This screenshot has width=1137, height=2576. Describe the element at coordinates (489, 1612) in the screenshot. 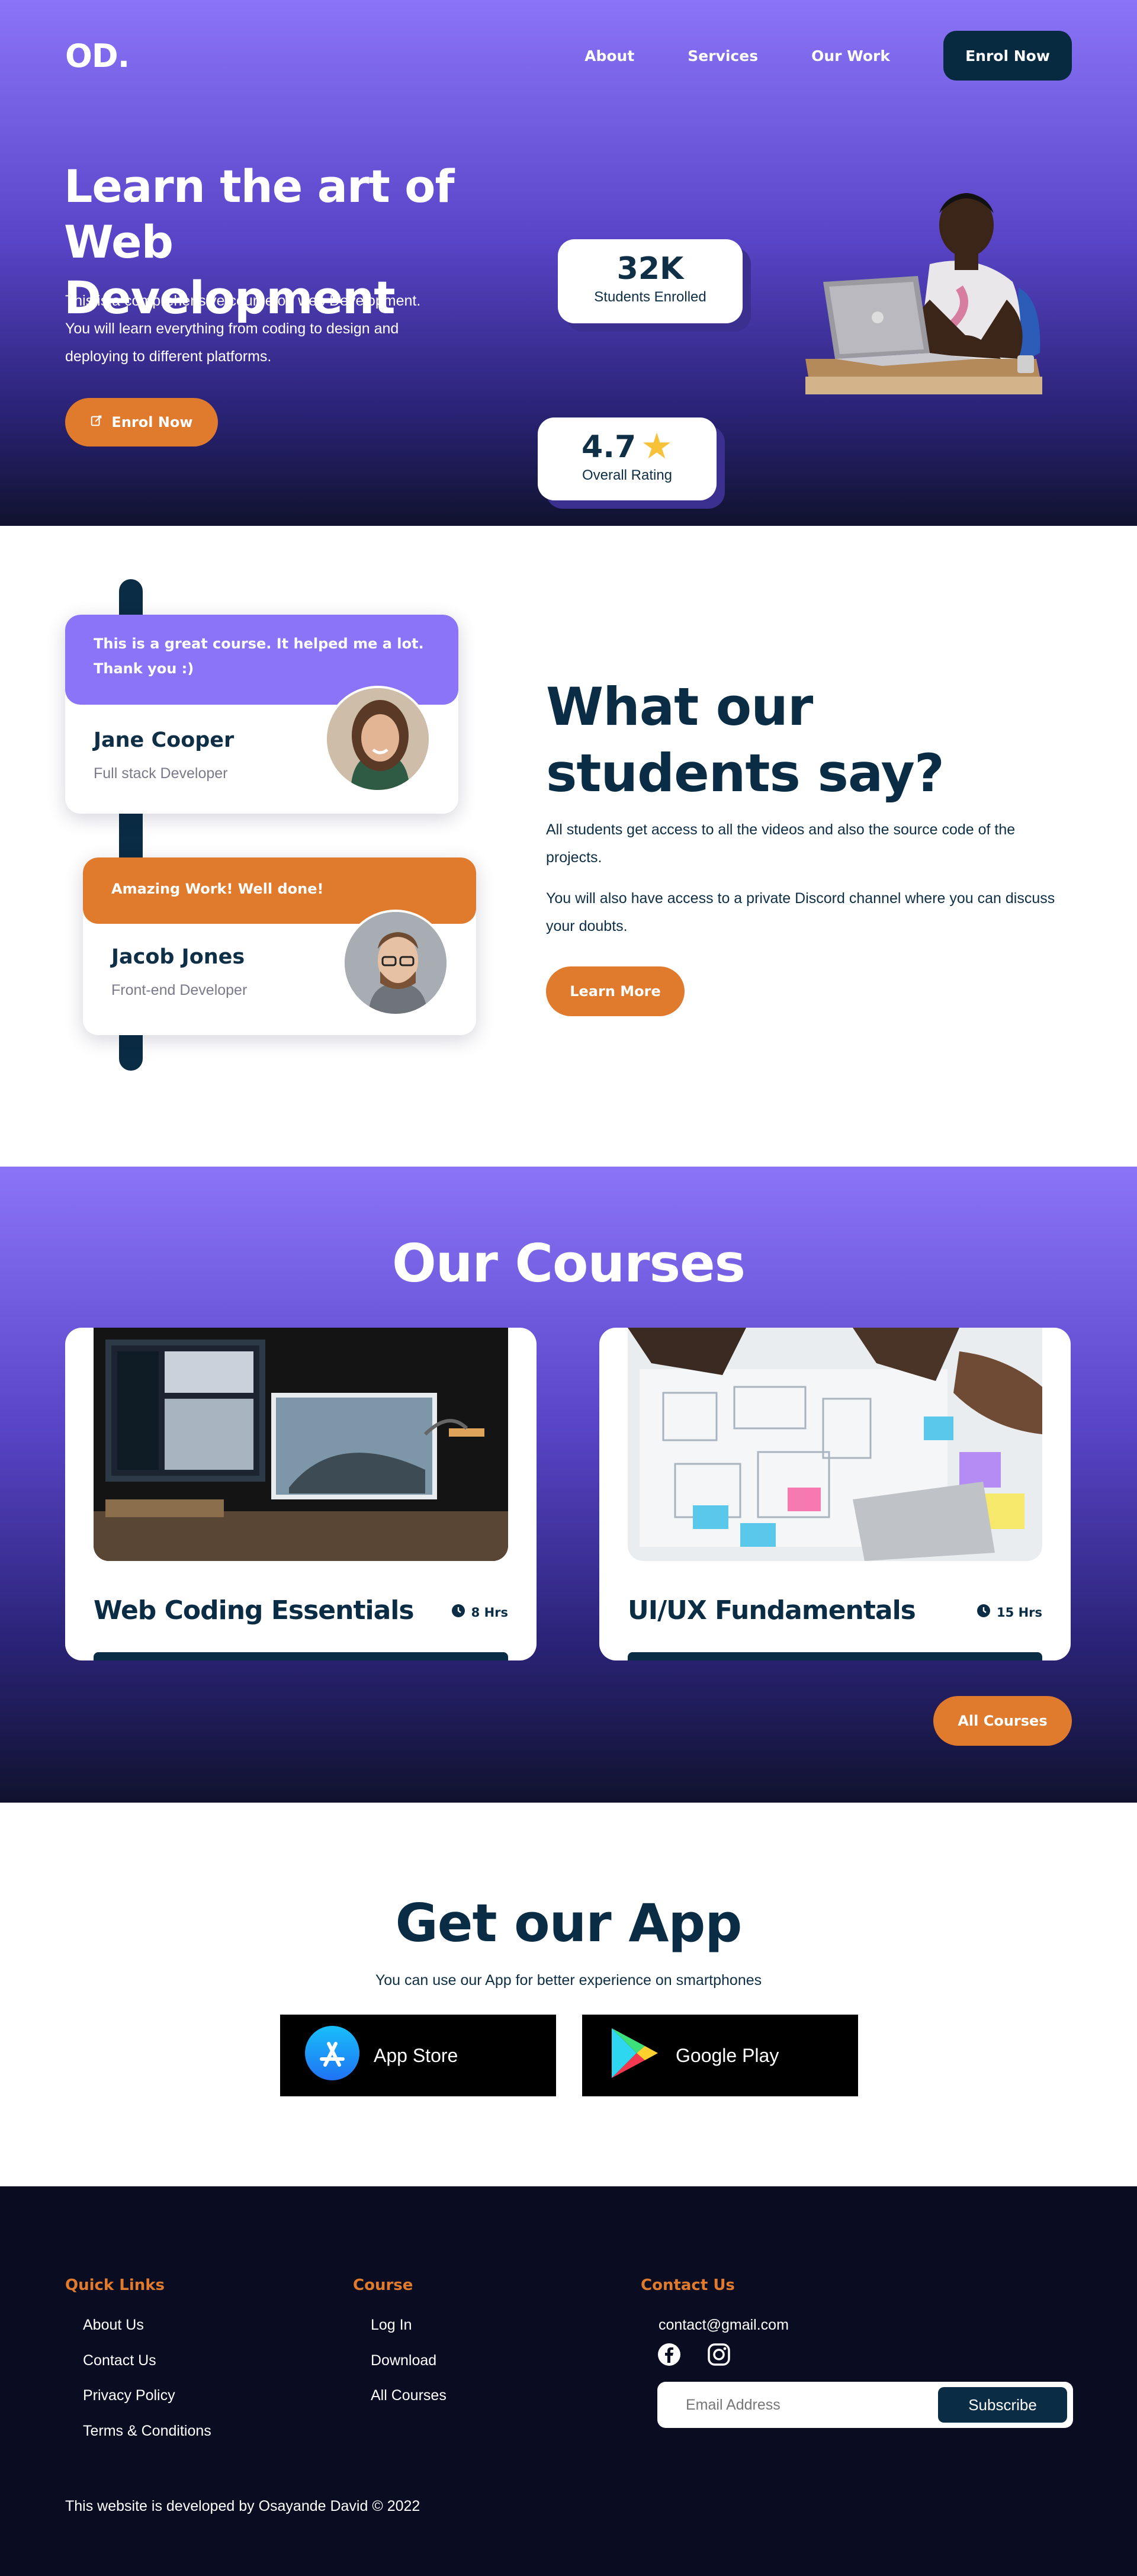

I see `course-hours: 8 Hrs` at that location.